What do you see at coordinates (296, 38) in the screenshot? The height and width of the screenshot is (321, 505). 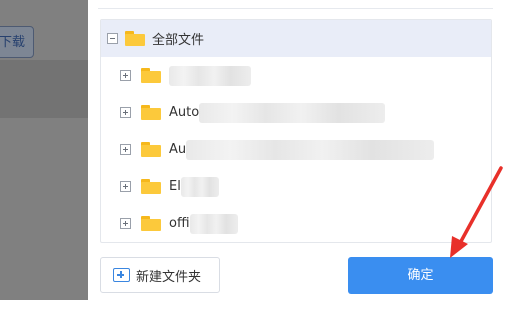 I see `tree-root-all-files: 全部文件` at bounding box center [296, 38].